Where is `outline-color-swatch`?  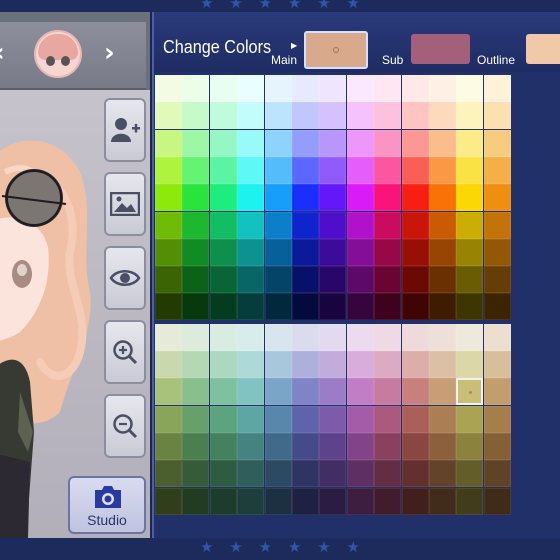 outline-color-swatch is located at coordinates (543, 49).